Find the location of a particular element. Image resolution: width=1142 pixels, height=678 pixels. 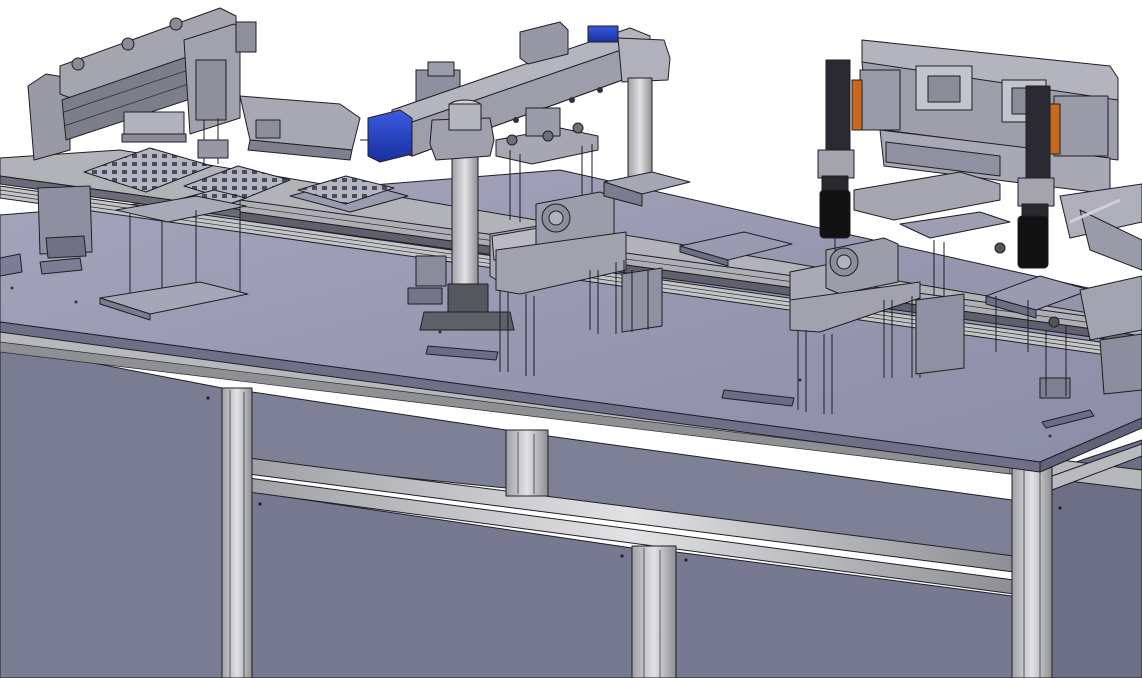

cabinet-panel-left is located at coordinates (111, 511).